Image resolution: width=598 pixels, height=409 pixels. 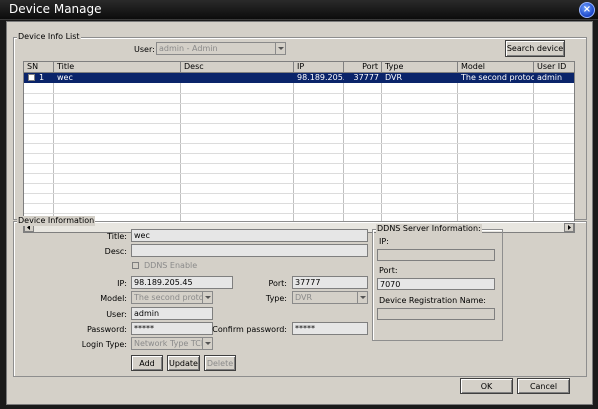 I want to click on desc-field, so click(x=249, y=250).